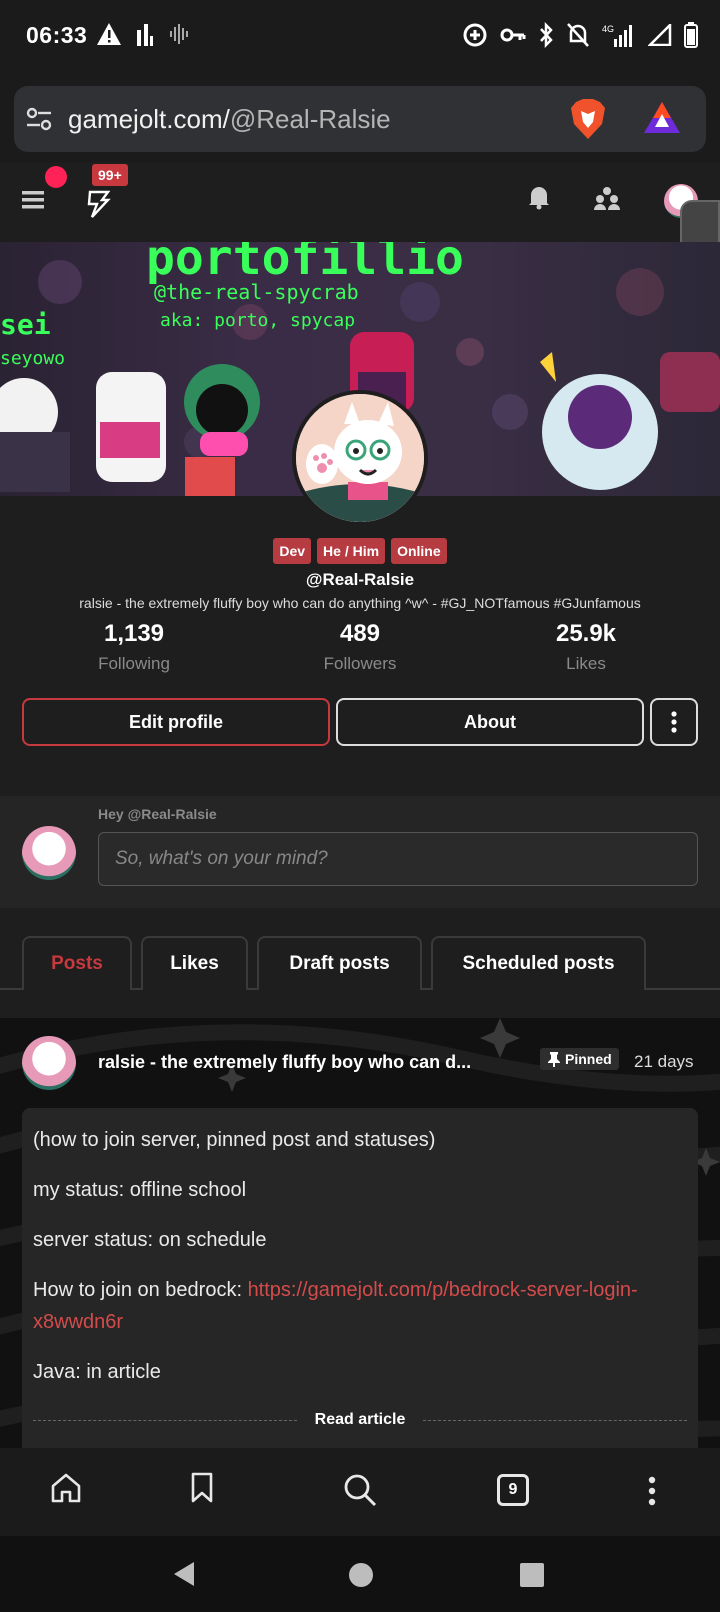 The height and width of the screenshot is (1612, 720). What do you see at coordinates (588, 1059) in the screenshot?
I see `pinned-label: Pinned` at bounding box center [588, 1059].